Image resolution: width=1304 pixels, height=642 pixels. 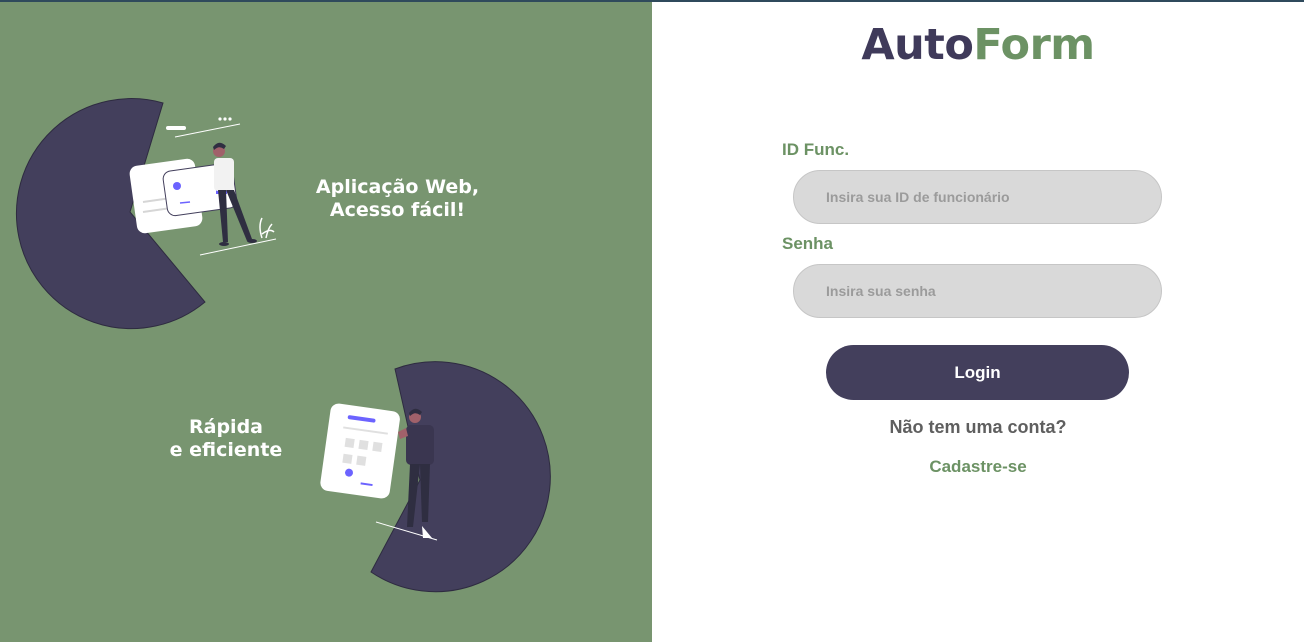 I want to click on employee-id-input, so click(x=977, y=197).